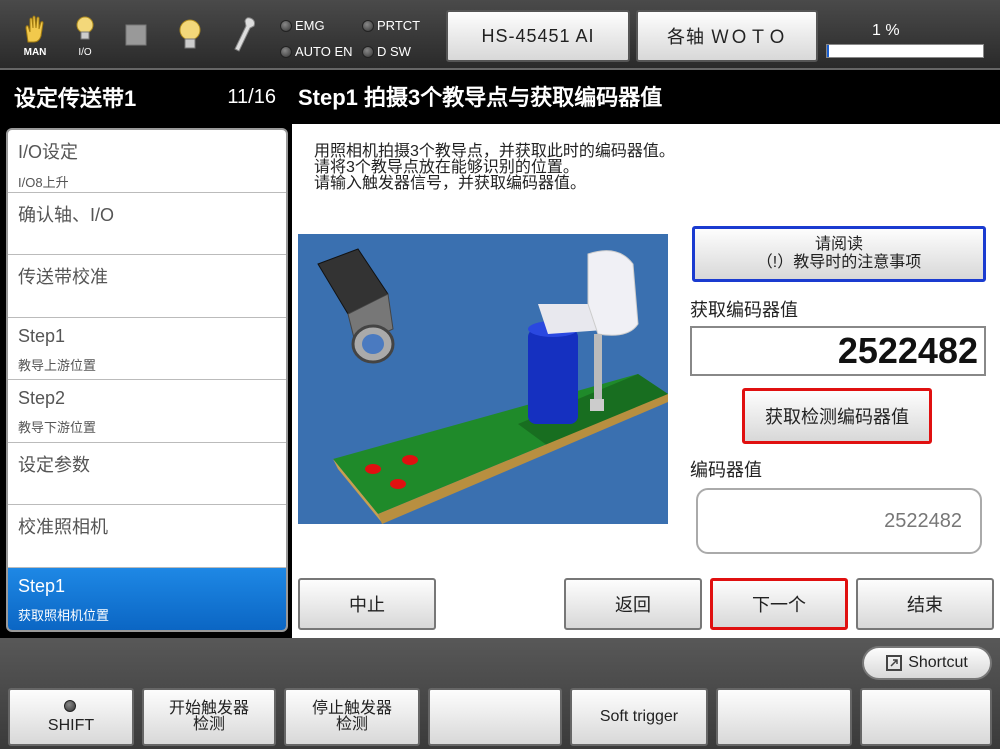 This screenshot has height=749, width=1000. I want to click on step-item: 校准照相机, so click(147, 536).